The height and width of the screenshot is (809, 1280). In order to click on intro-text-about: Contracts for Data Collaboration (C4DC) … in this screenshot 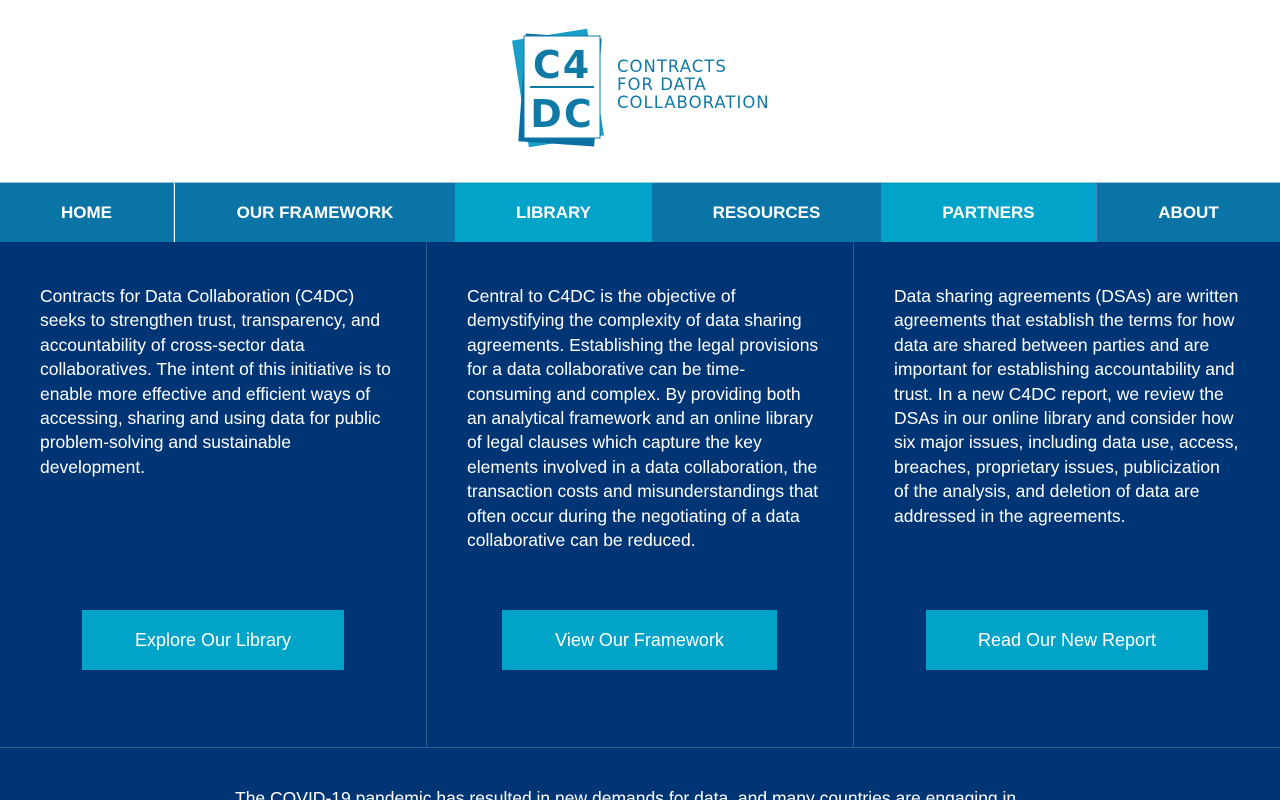, I will do `click(215, 381)`.